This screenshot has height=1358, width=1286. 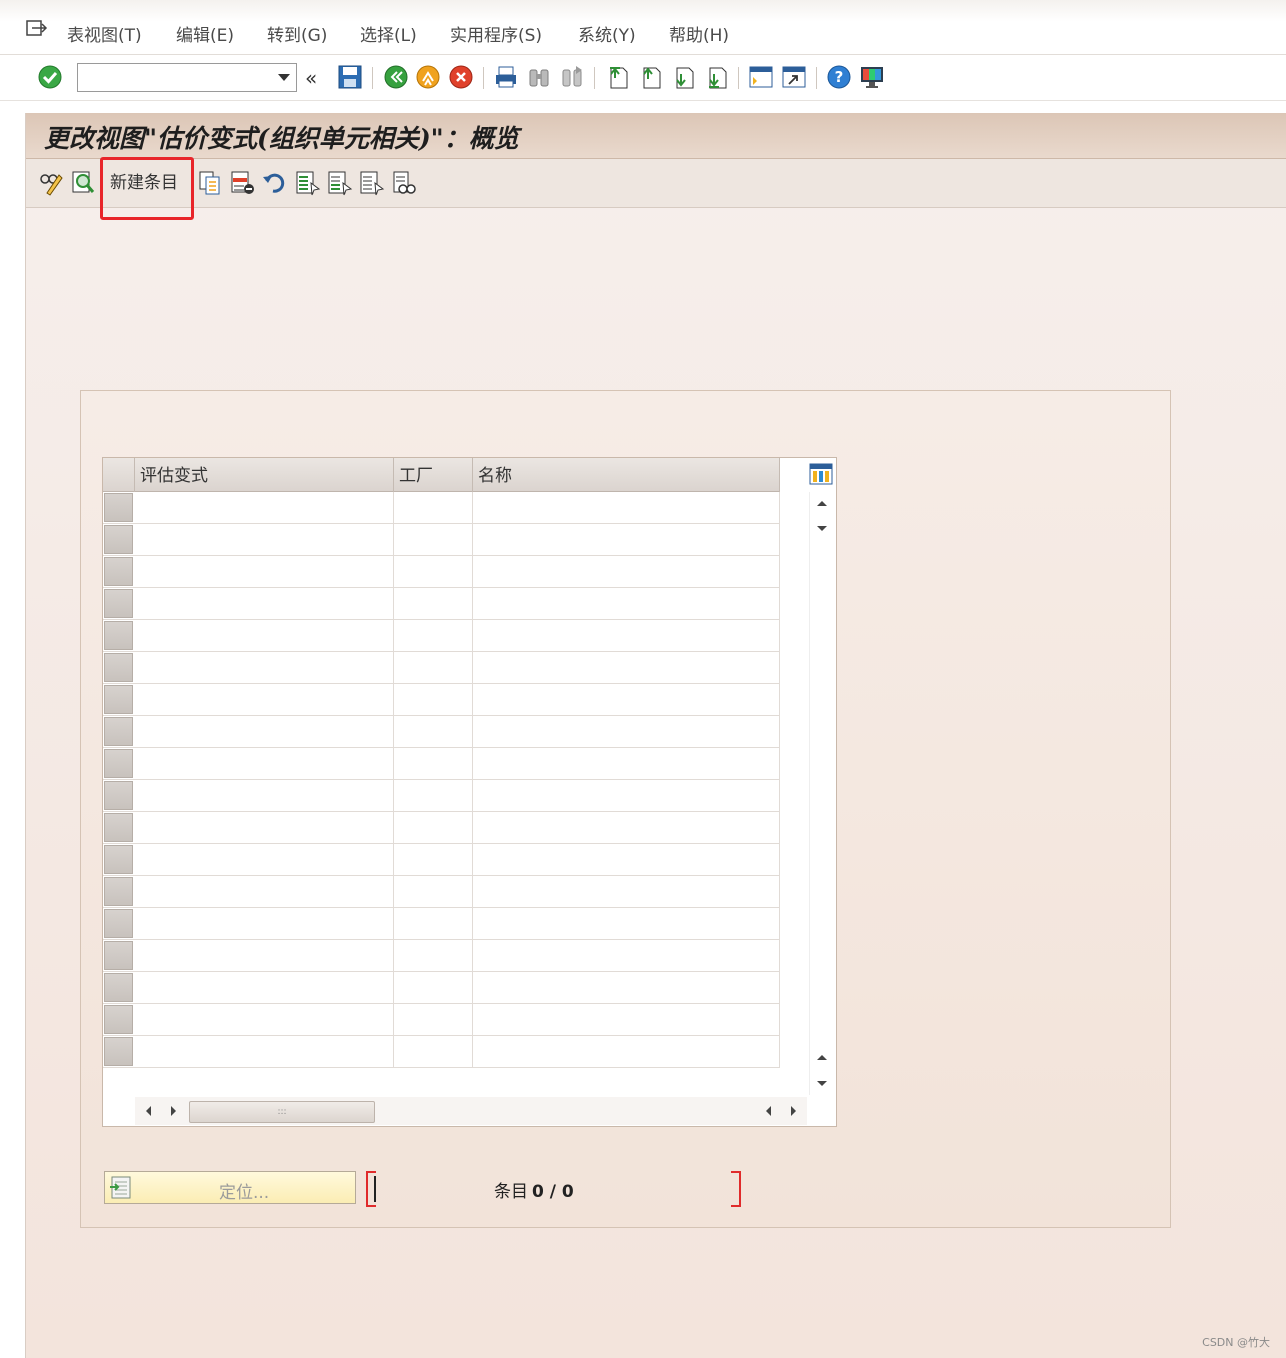 What do you see at coordinates (274, 182) in the screenshot?
I see `undo-change-icon` at bounding box center [274, 182].